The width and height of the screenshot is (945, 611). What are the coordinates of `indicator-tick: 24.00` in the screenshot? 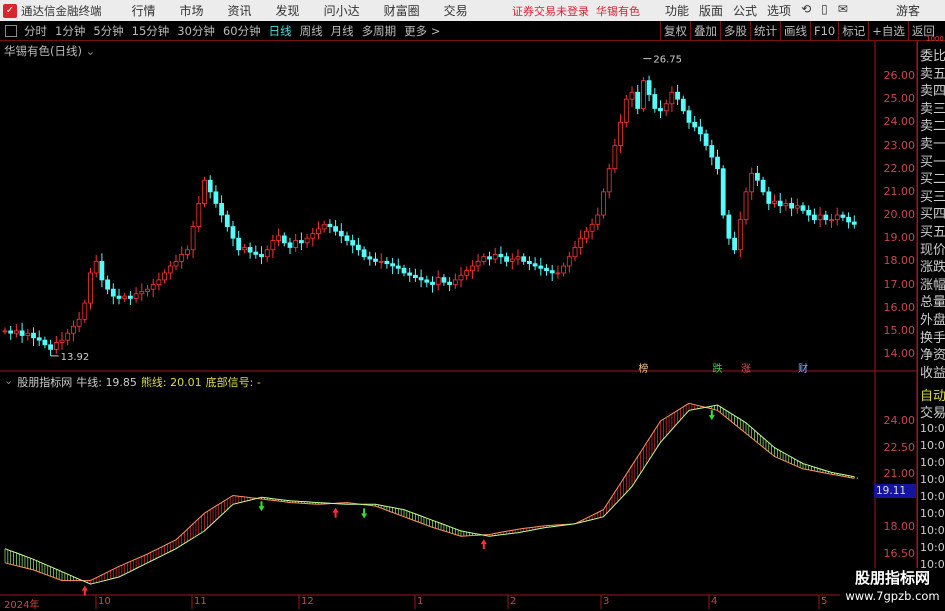 It's located at (899, 420).